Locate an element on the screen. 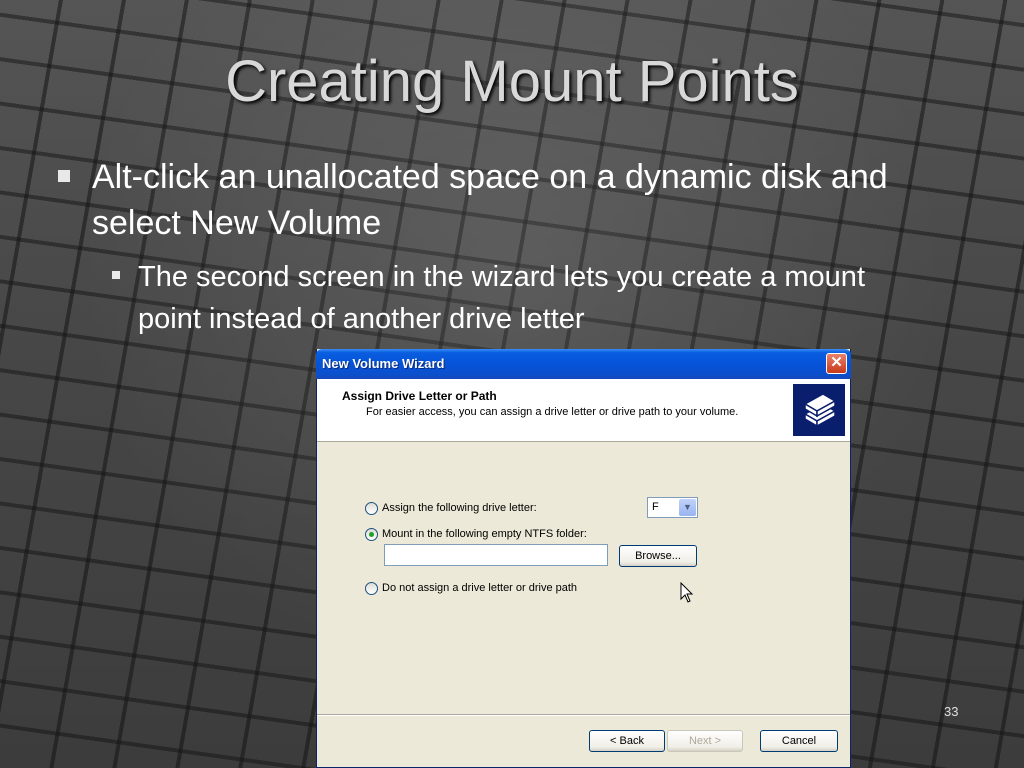 This screenshot has width=1024, height=768. slide-page-number: 33 is located at coordinates (951, 711).